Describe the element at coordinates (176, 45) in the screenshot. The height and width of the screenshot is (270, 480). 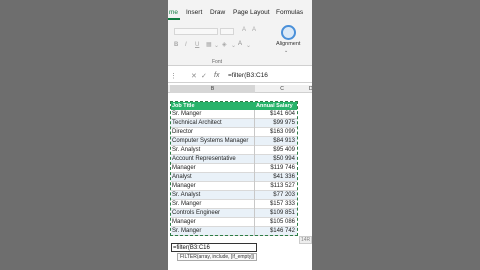
I see `bold-icon: B` at that location.